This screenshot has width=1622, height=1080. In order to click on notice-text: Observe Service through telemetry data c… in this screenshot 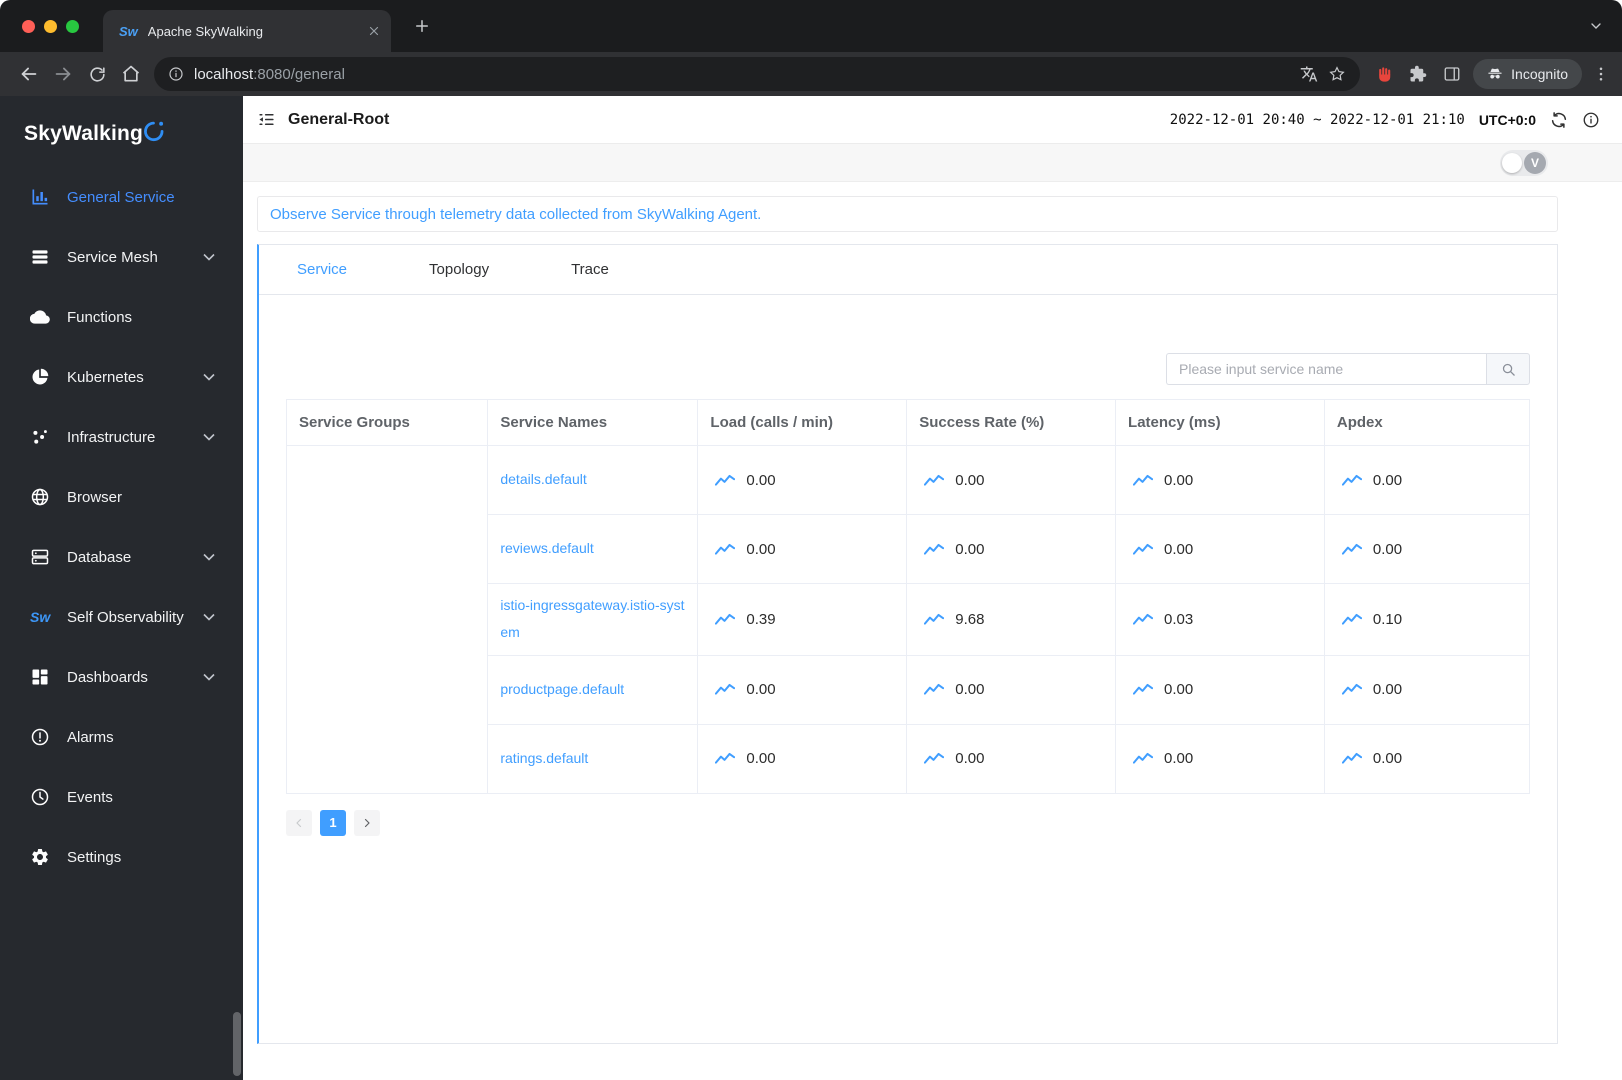, I will do `click(516, 214)`.